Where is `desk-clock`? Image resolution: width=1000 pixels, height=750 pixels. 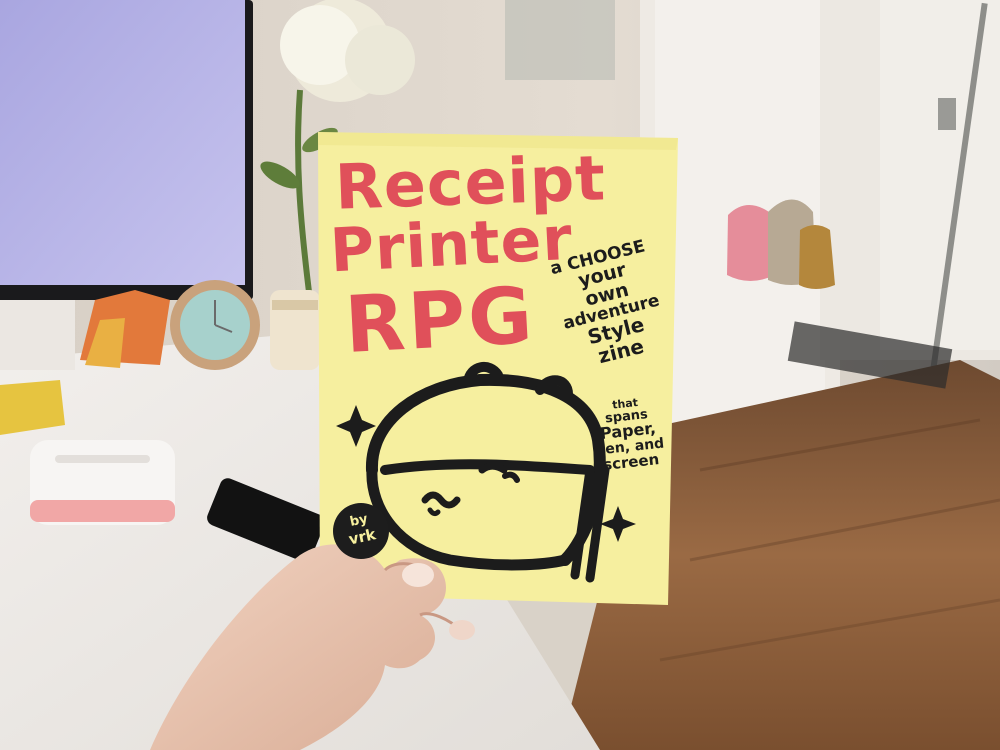 desk-clock is located at coordinates (215, 325).